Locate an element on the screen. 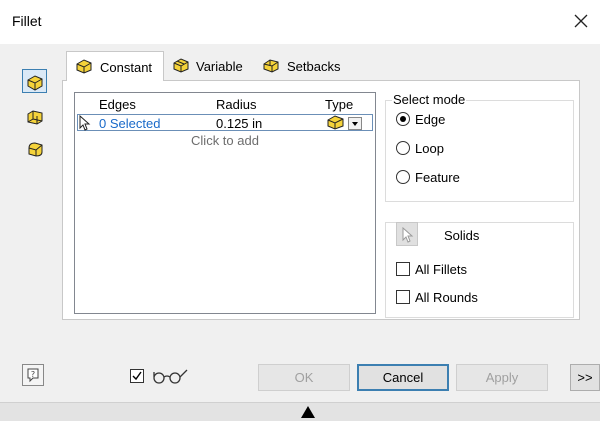 The image size is (600, 421). close-icon is located at coordinates (581, 21).